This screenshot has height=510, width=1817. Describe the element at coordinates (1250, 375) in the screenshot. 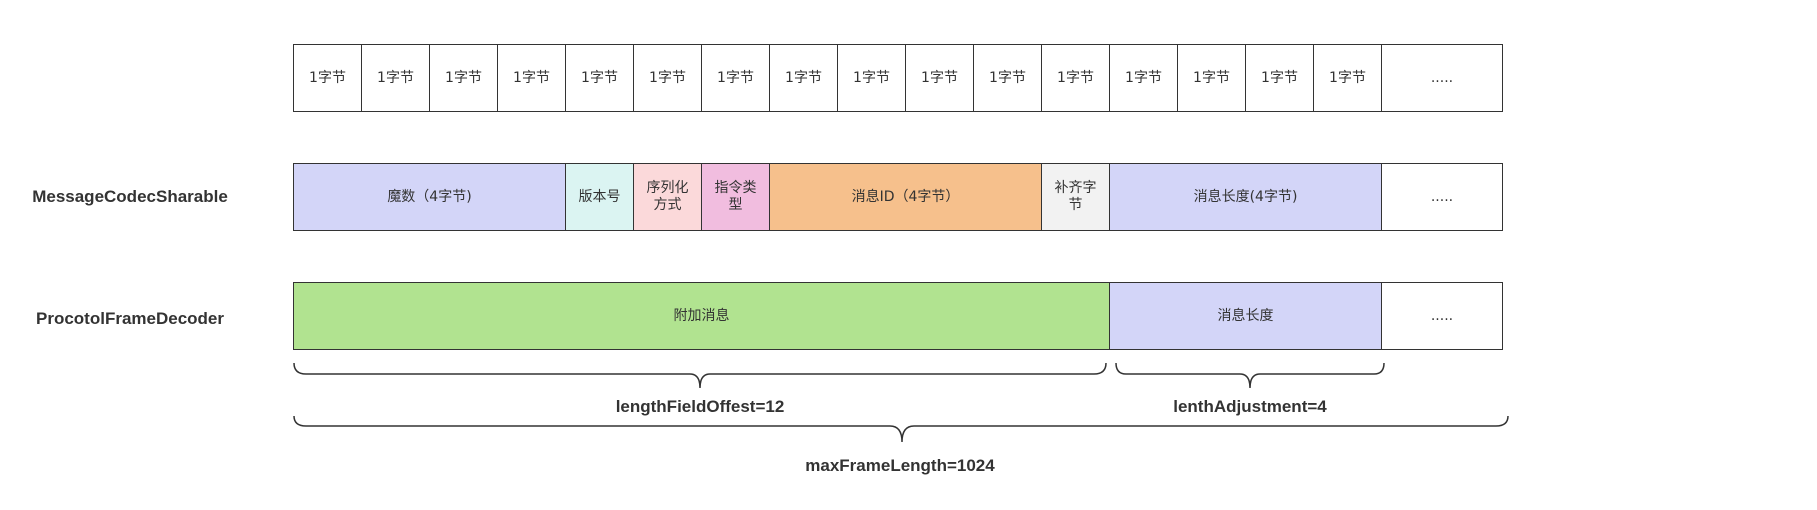

I see `length-adjustment-brace` at that location.